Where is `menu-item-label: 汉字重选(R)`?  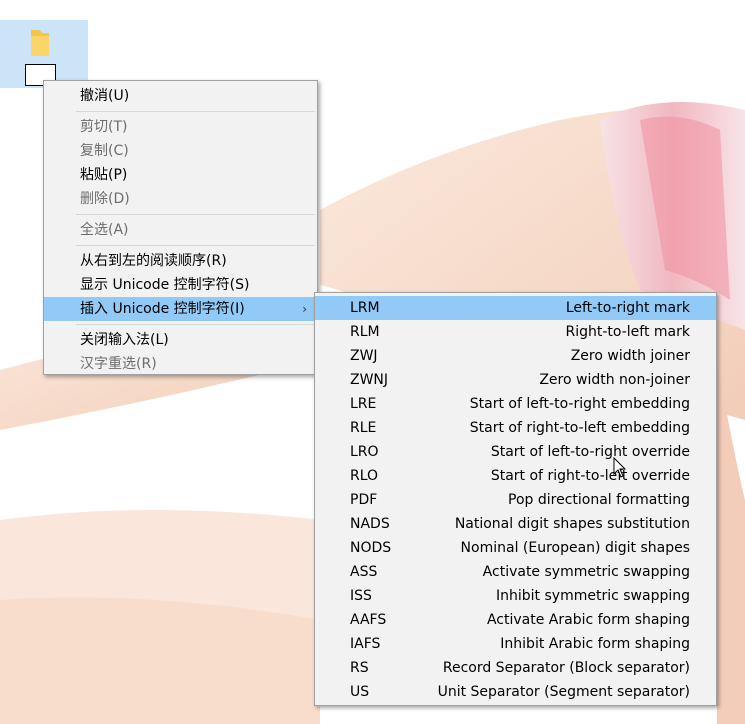
menu-item-label: 汉字重选(R) is located at coordinates (118, 364).